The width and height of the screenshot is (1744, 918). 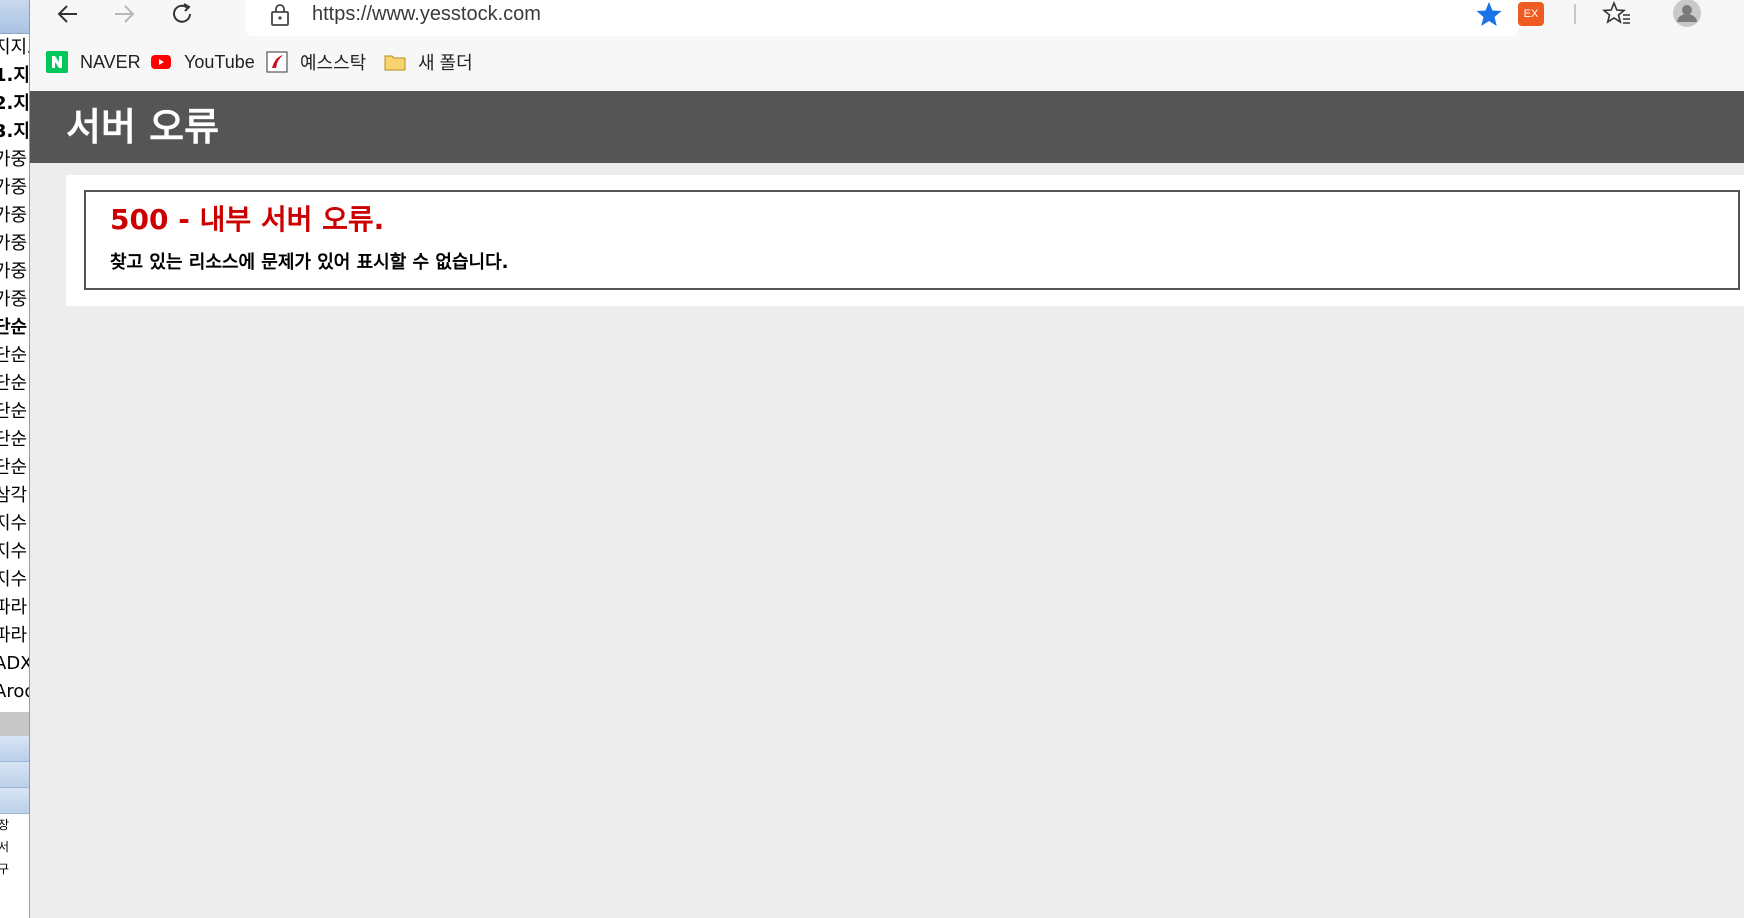 What do you see at coordinates (247, 219) in the screenshot?
I see `error-title: 500 - 내부 서버 오류.` at bounding box center [247, 219].